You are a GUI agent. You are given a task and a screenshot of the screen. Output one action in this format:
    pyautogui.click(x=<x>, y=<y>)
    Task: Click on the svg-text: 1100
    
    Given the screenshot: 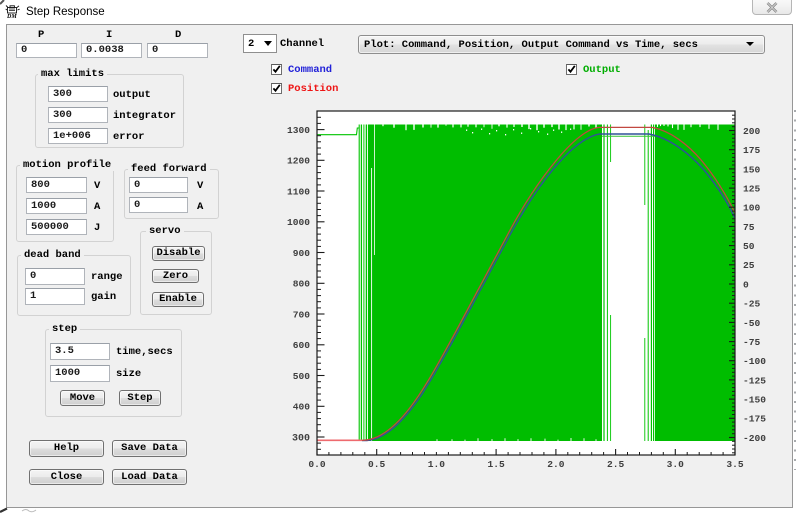 What is the action you would take?
    pyautogui.click(x=298, y=191)
    